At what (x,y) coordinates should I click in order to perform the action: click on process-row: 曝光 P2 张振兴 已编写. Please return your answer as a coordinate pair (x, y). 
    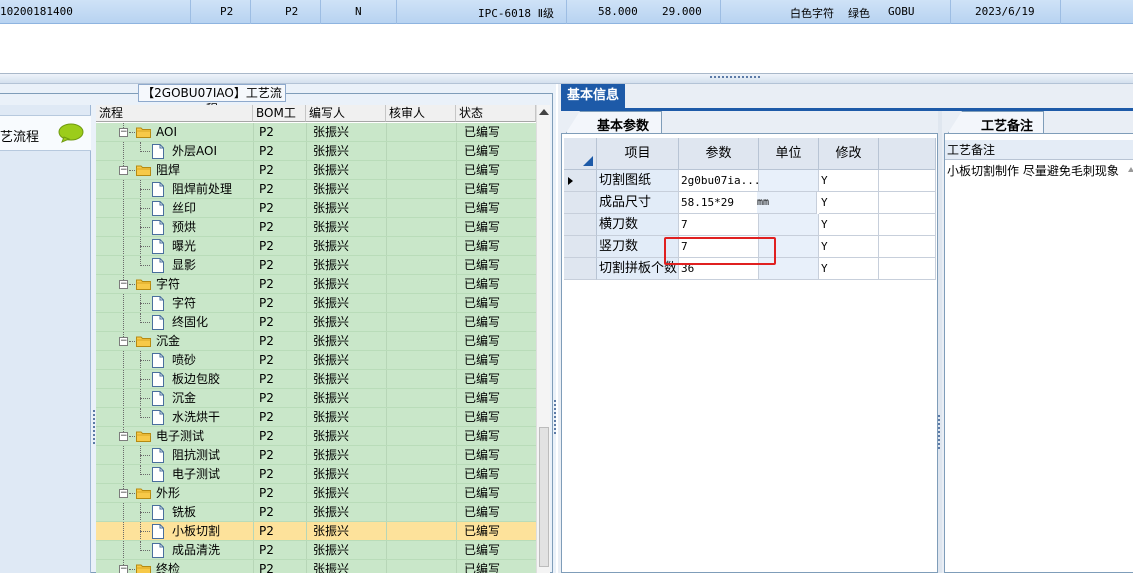
    Looking at the image, I should click on (316, 246).